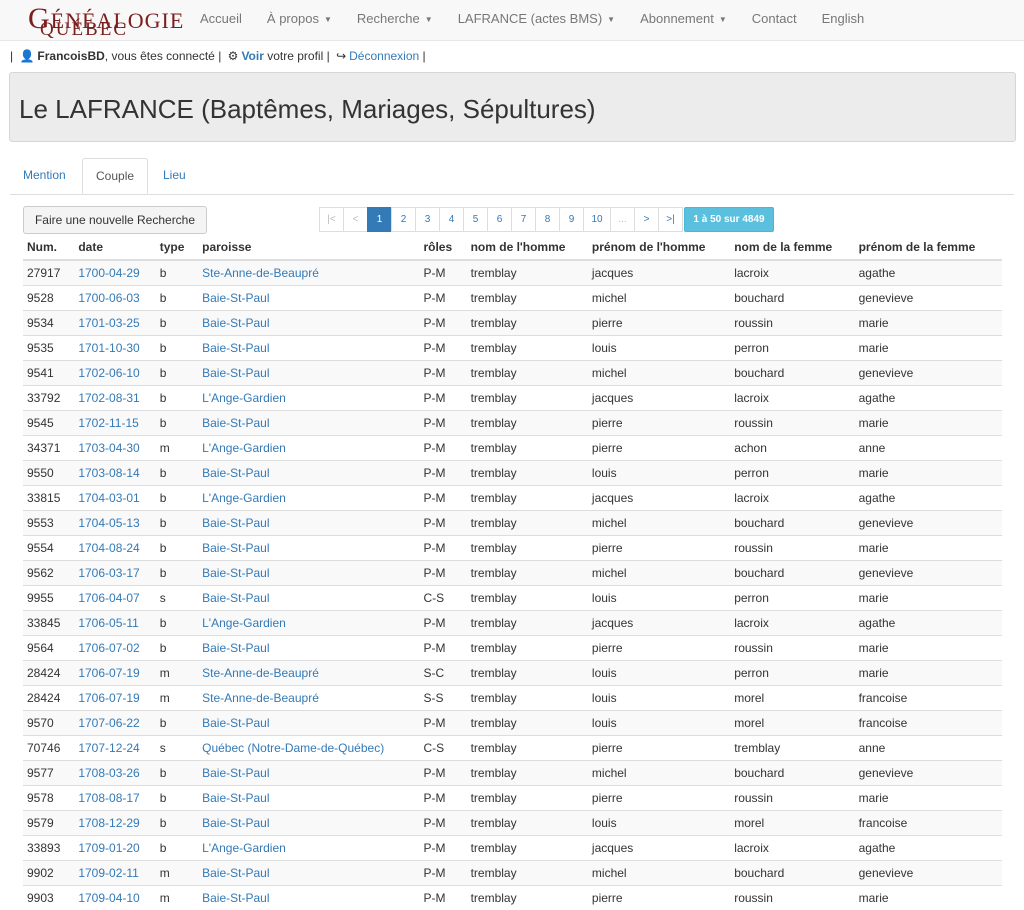 This screenshot has width=1024, height=910. I want to click on date-link: 1708-12-29, so click(114, 823).